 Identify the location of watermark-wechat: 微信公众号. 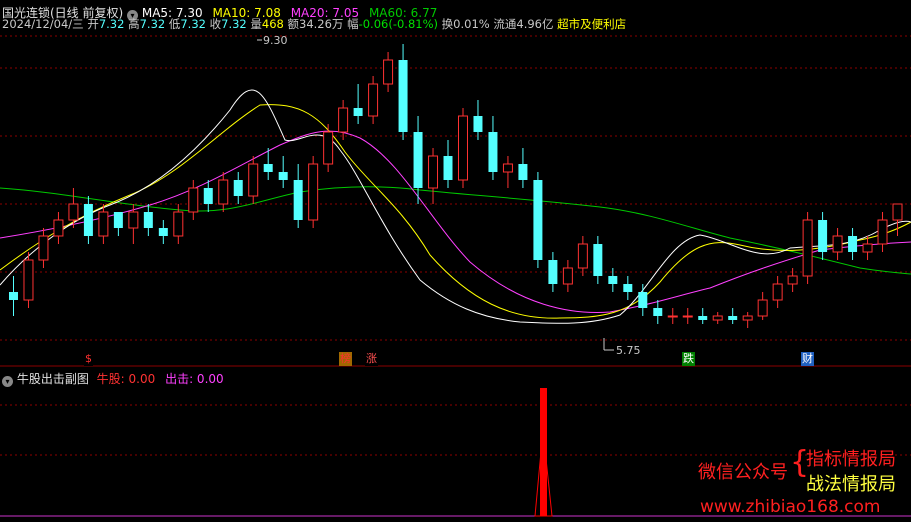
(743, 472).